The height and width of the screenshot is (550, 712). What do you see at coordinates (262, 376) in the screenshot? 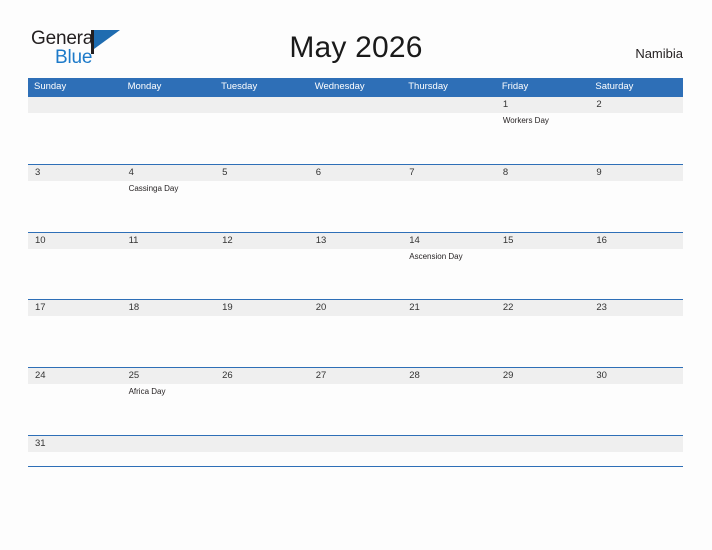
I see `day-number: 26` at bounding box center [262, 376].